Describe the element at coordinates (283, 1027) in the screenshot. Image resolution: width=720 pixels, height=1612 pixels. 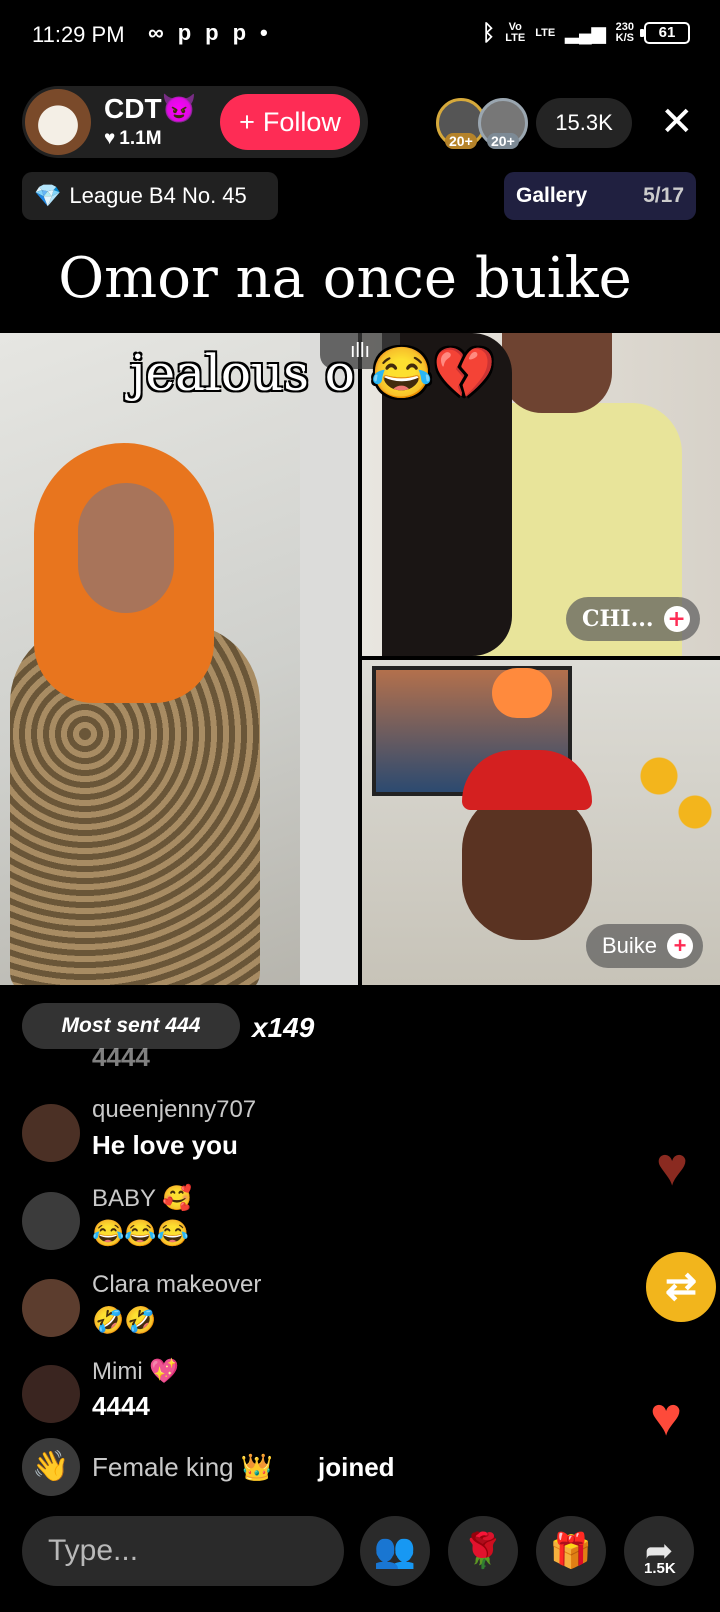
I see `gift-multiplier: x149` at that location.